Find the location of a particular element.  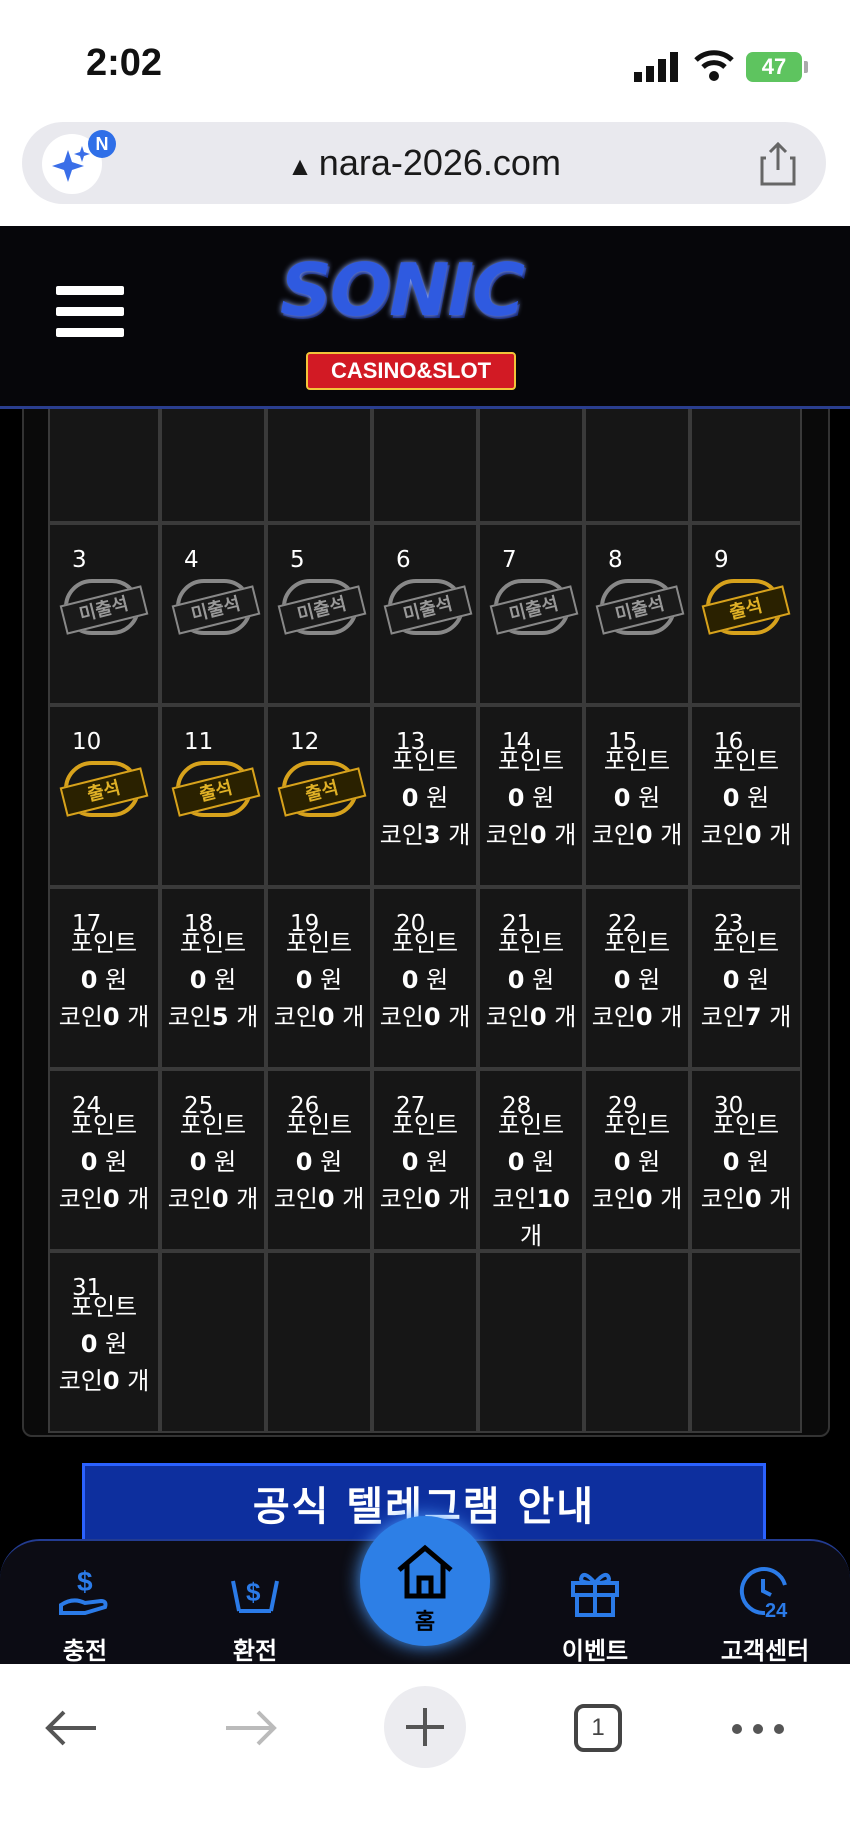

forward-arrow-icon is located at coordinates (250, 1728).